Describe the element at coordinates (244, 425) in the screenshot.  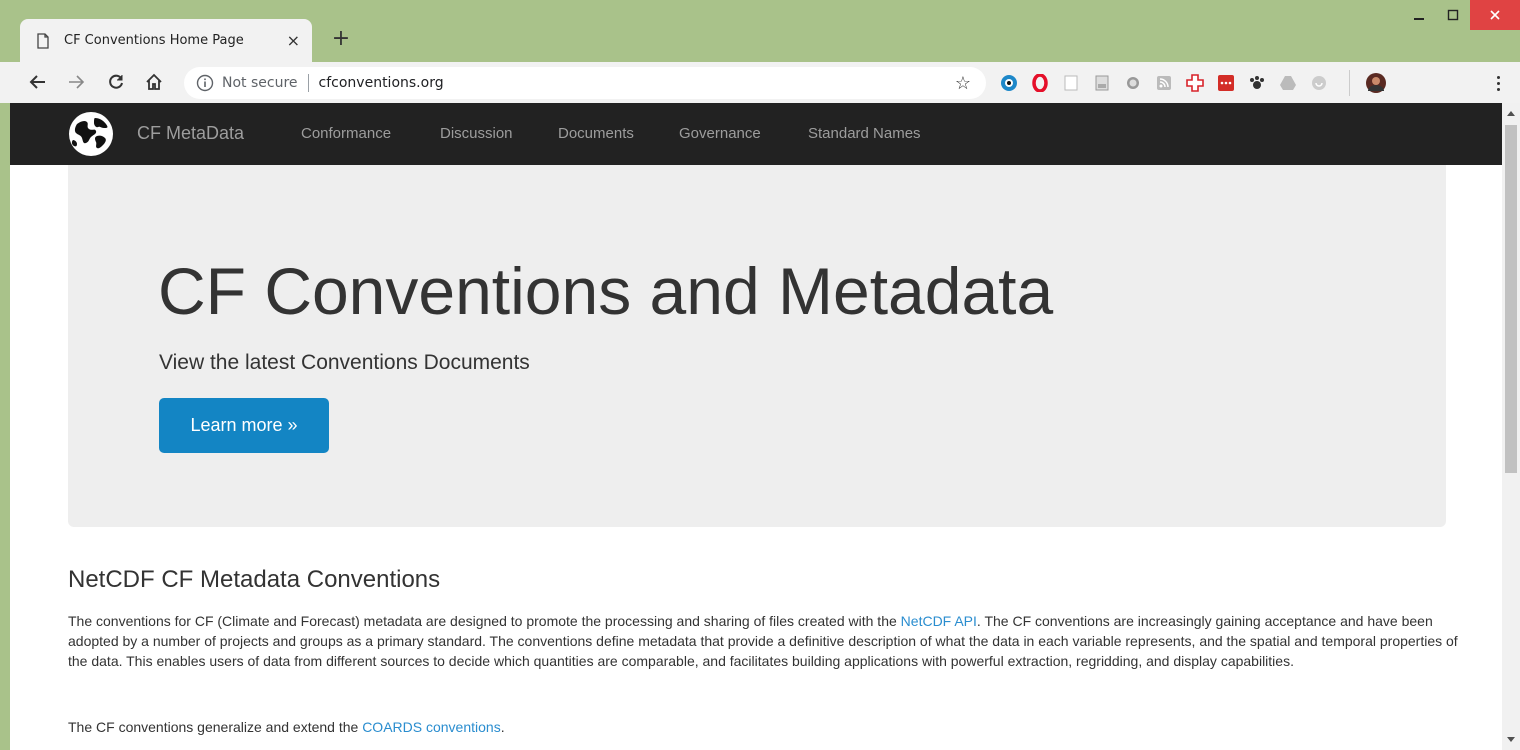
I see `learn-more-button: Learn more »` at that location.